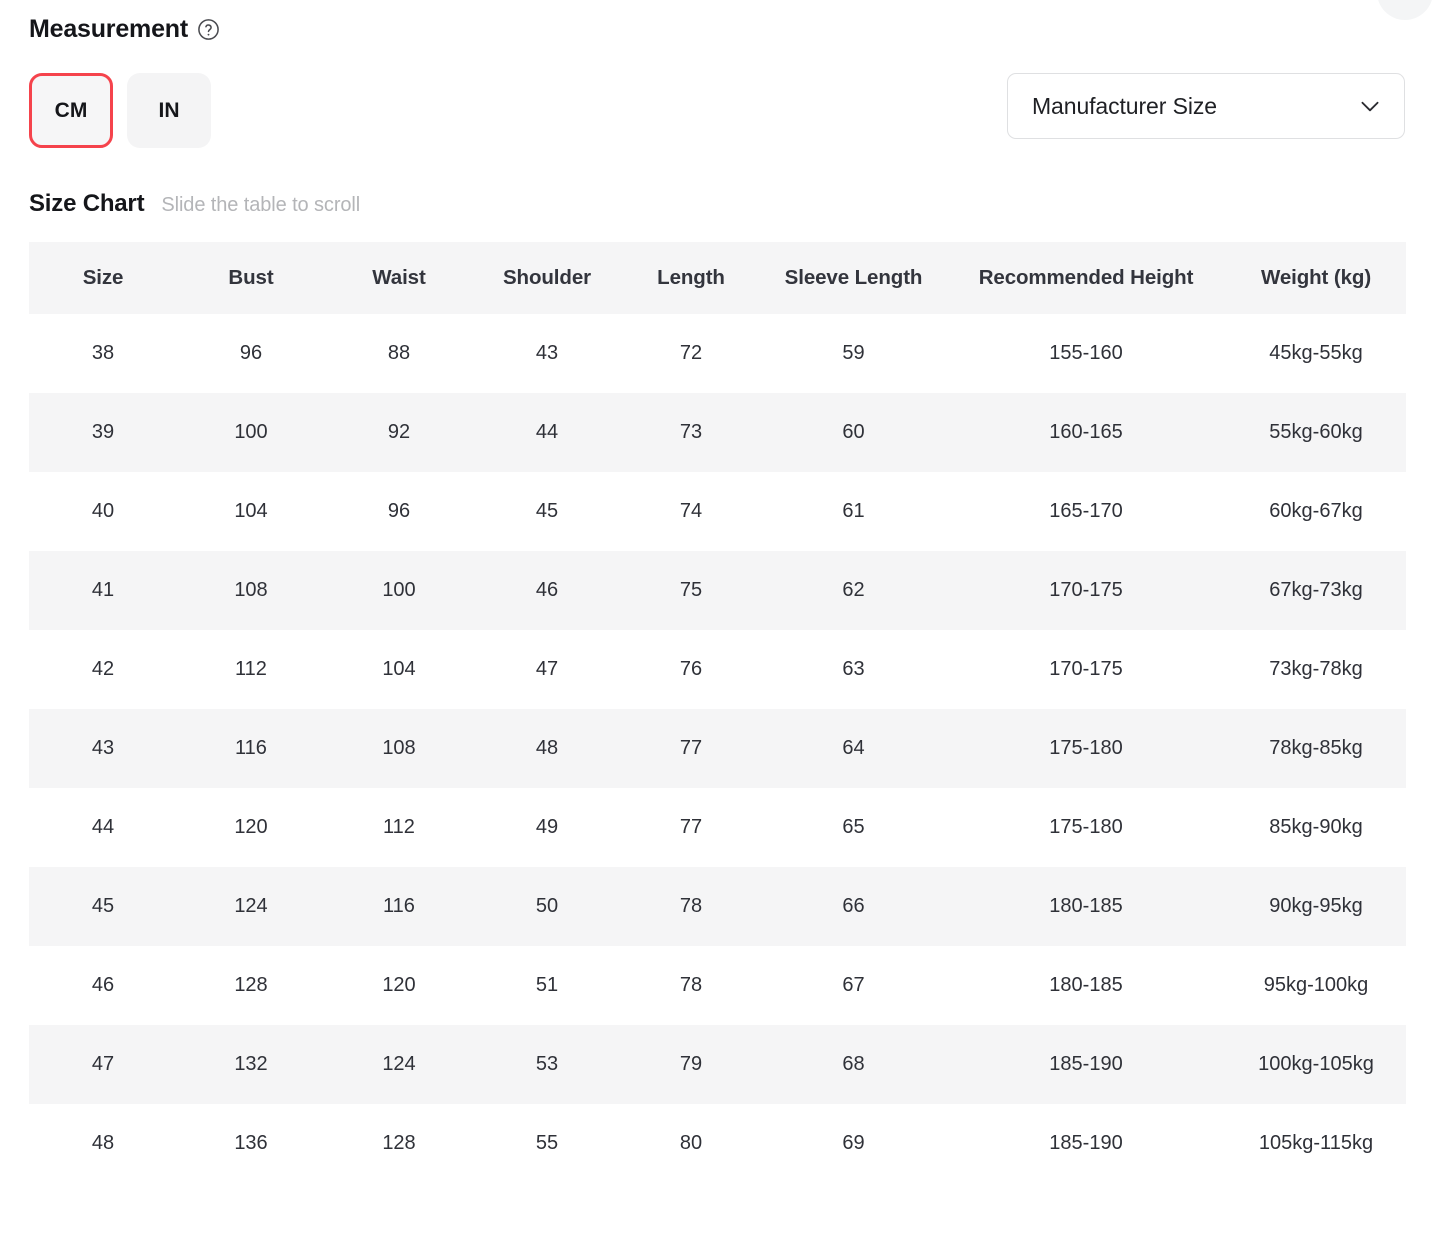 The width and height of the screenshot is (1445, 1235). Describe the element at coordinates (103, 906) in the screenshot. I see `cell-size: 45` at that location.